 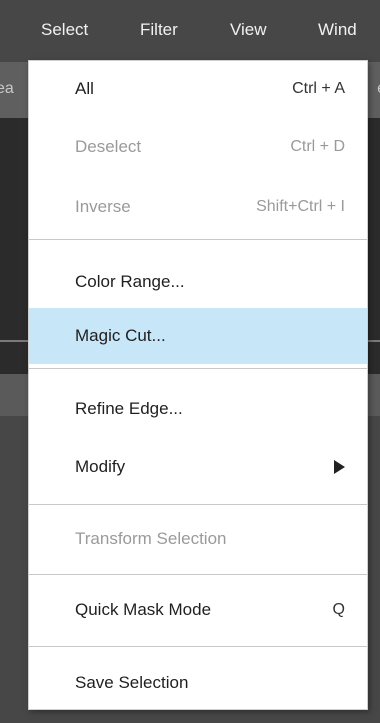 I want to click on menubar-item-view: View, so click(x=248, y=30).